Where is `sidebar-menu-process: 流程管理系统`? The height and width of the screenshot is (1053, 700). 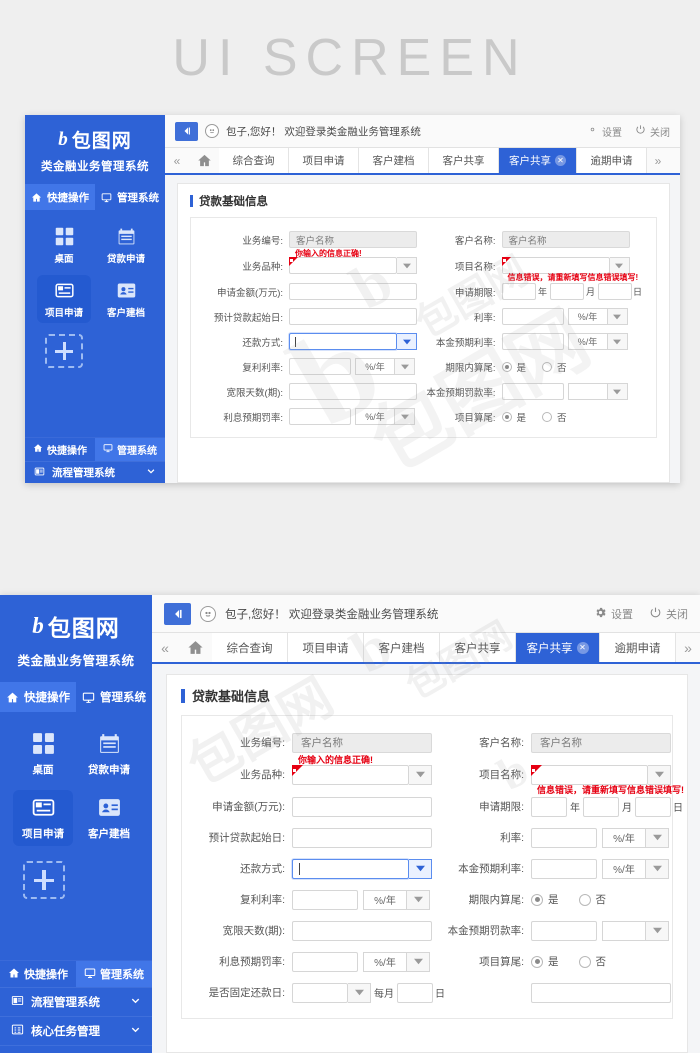 sidebar-menu-process: 流程管理系统 is located at coordinates (76, 1001).